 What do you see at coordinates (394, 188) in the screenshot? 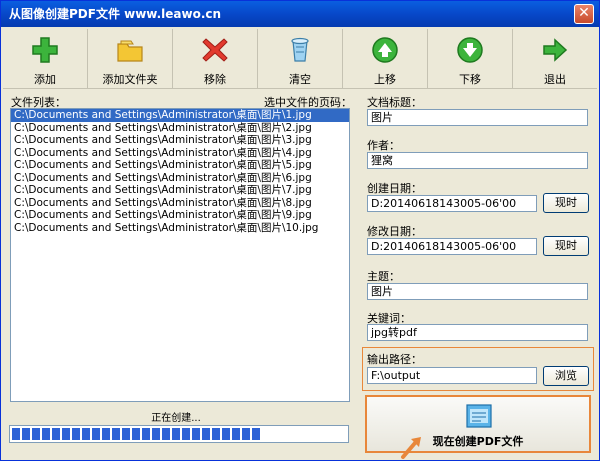
I see `created-date-label: 创建日期：` at bounding box center [394, 188].